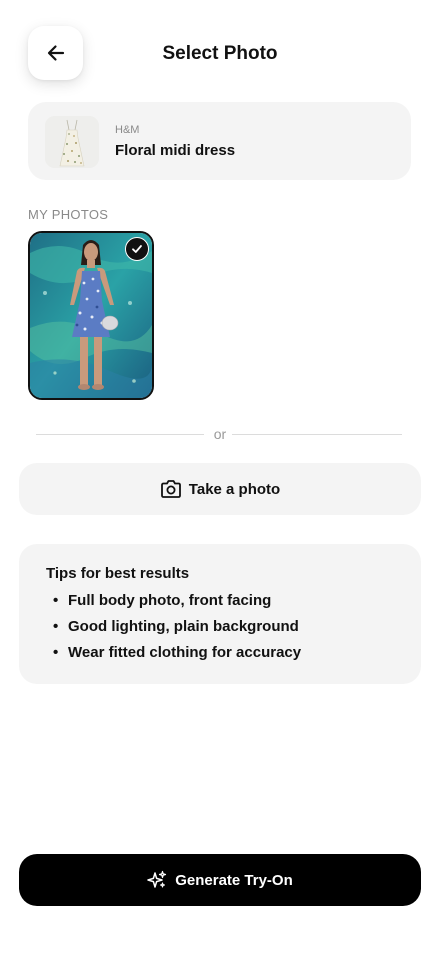 The width and height of the screenshot is (440, 956). I want to click on divider-or-text: or, so click(220, 434).